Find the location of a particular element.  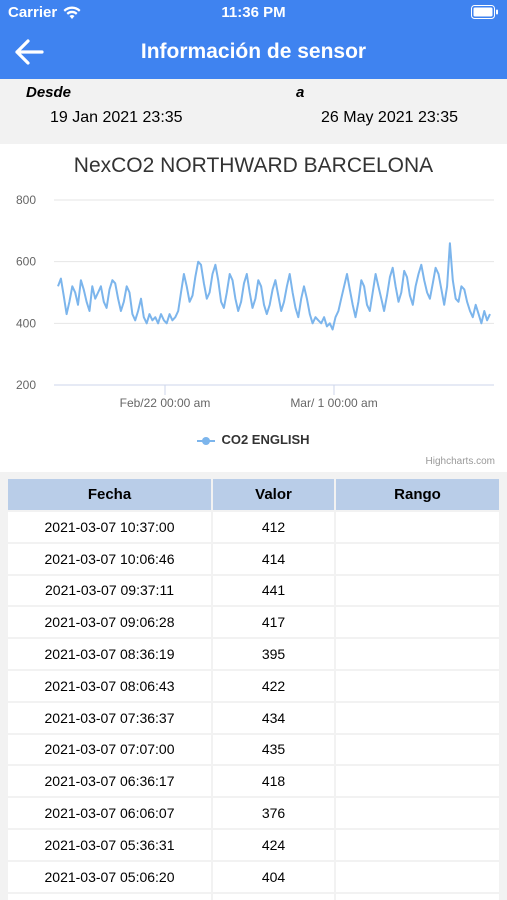

cell-valor: 412 is located at coordinates (273, 527).